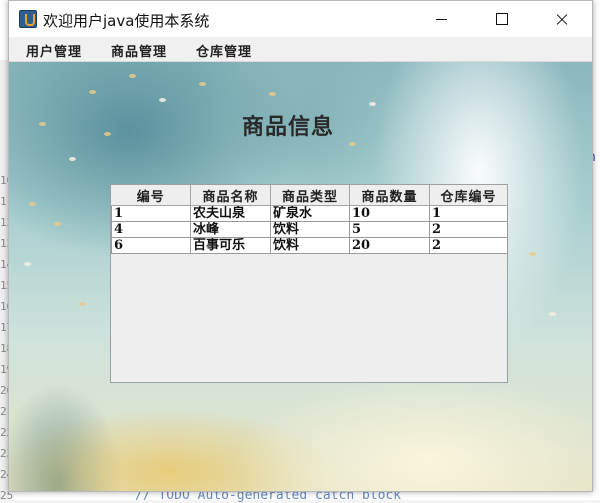 The image size is (600, 503). I want to click on table-cell: 5, so click(389, 229).